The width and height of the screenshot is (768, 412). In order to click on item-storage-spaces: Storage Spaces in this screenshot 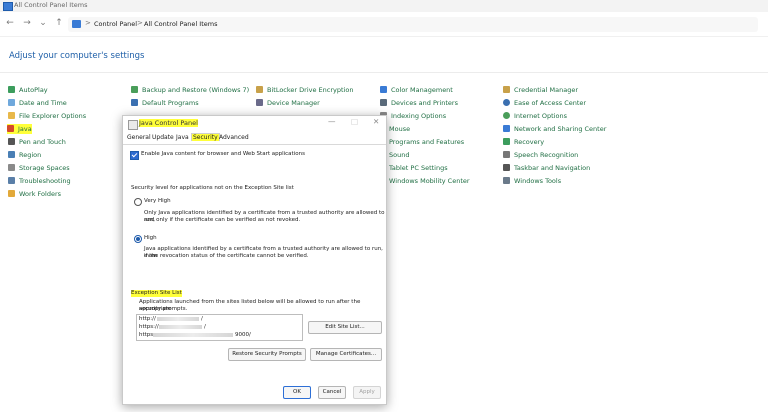, I will do `click(39, 168)`.